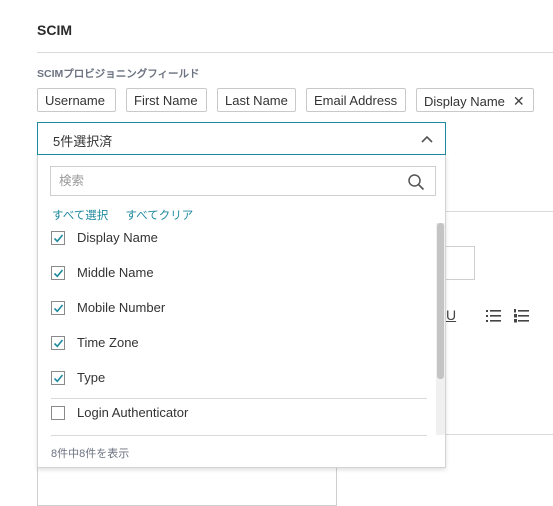 The image size is (553, 506). What do you see at coordinates (239, 310) in the screenshot?
I see `option-mobile-number: Mobile Number` at bounding box center [239, 310].